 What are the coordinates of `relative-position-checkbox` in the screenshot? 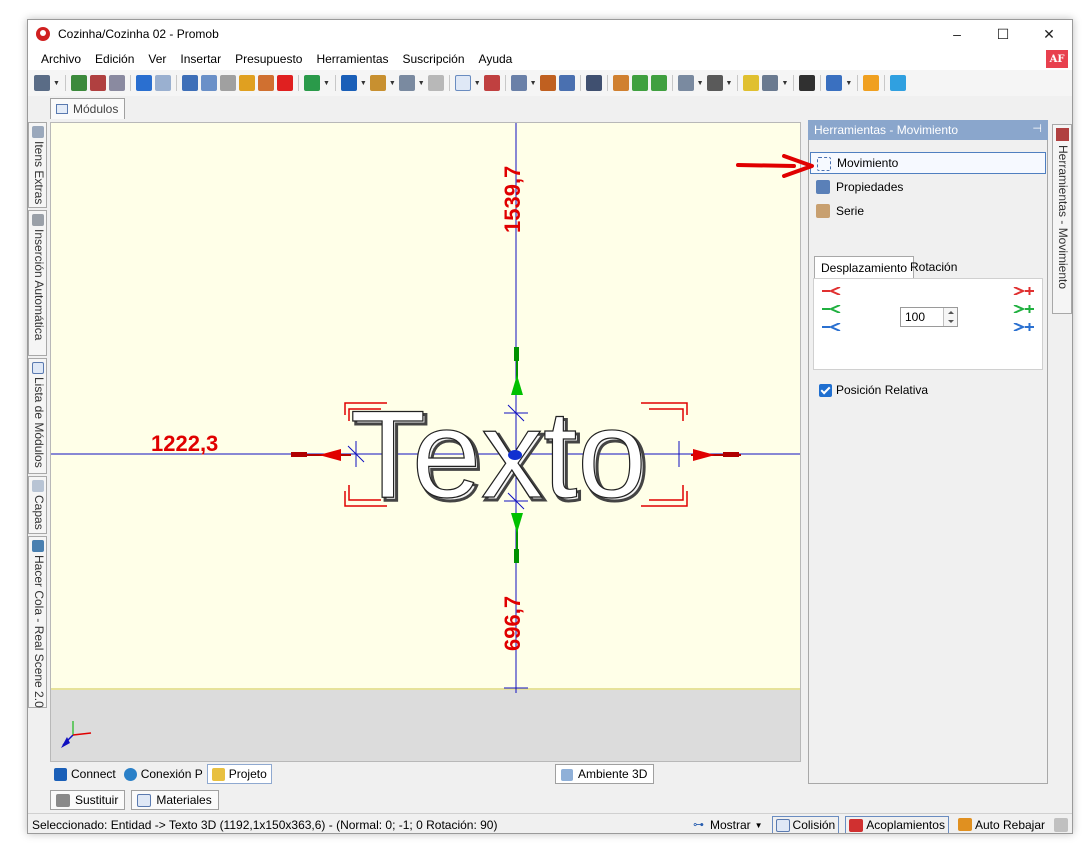 It's located at (825, 390).